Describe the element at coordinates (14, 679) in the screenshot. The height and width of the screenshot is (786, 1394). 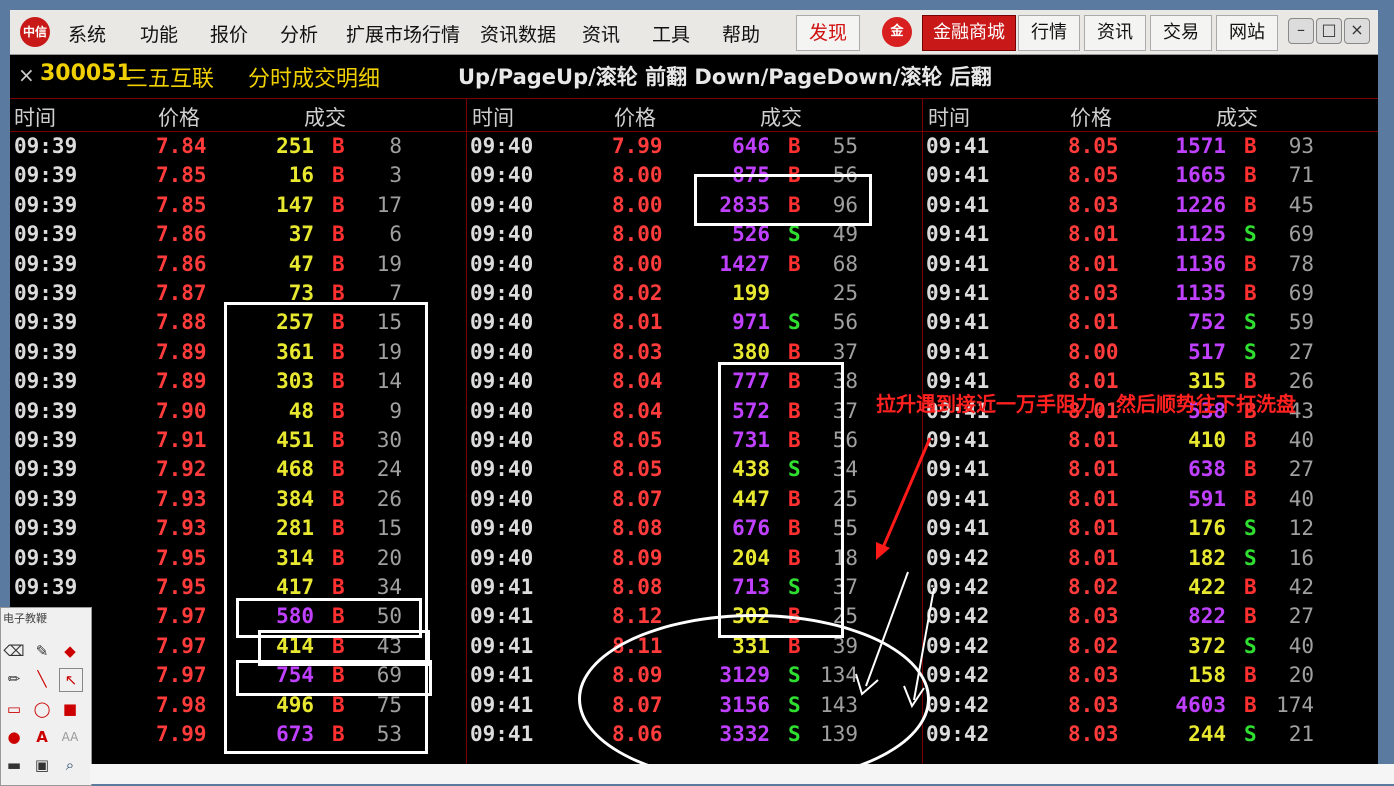
I see `pencil-icon: ✏` at that location.